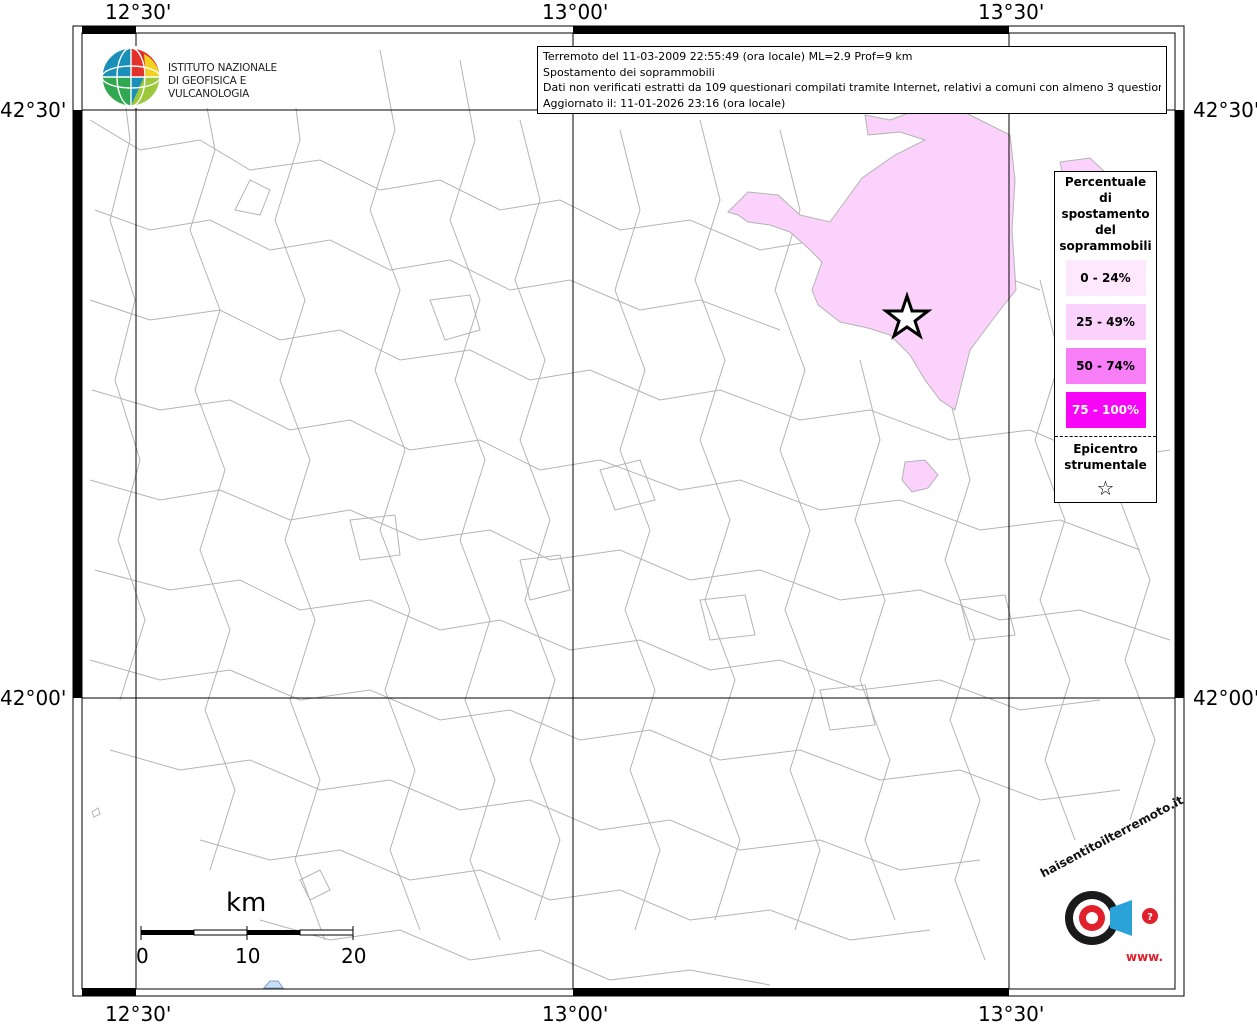  What do you see at coordinates (1225, 110) in the screenshot?
I see `lat-label-right-1: 42°30'` at bounding box center [1225, 110].